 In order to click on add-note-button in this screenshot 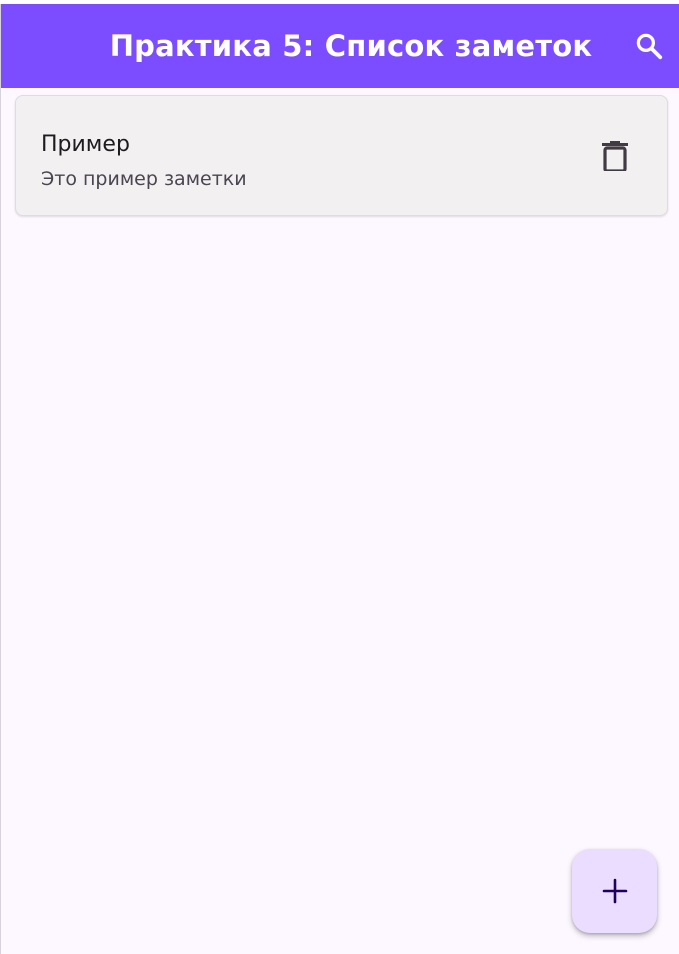, I will do `click(614, 891)`.